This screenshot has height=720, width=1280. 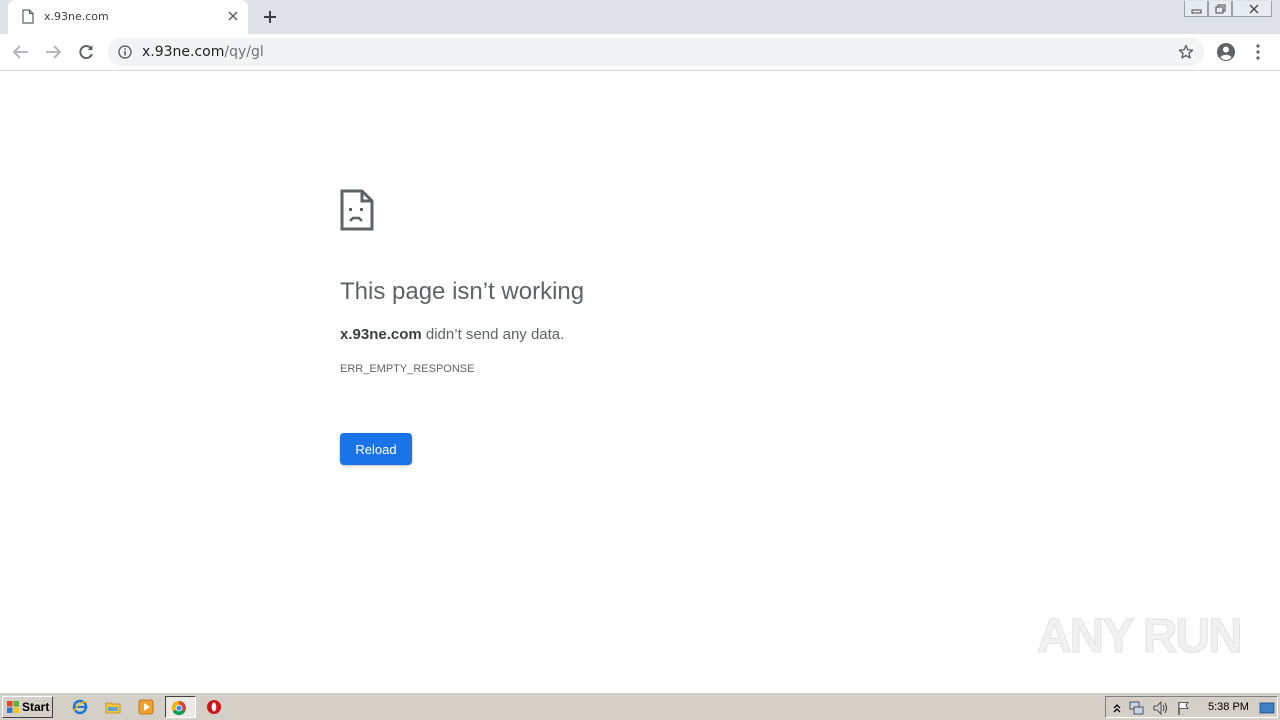 I want to click on action-center-flag-icon, so click(x=1184, y=708).